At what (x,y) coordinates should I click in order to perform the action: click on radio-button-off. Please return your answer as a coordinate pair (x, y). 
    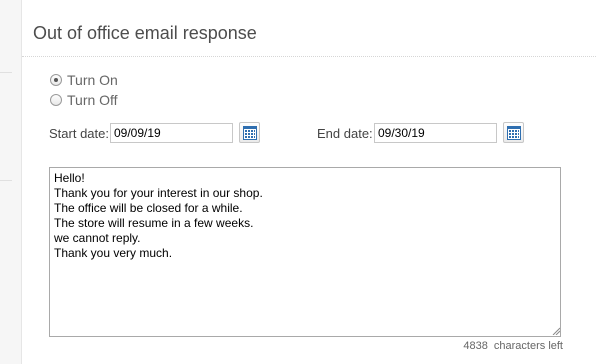
    Looking at the image, I should click on (56, 100).